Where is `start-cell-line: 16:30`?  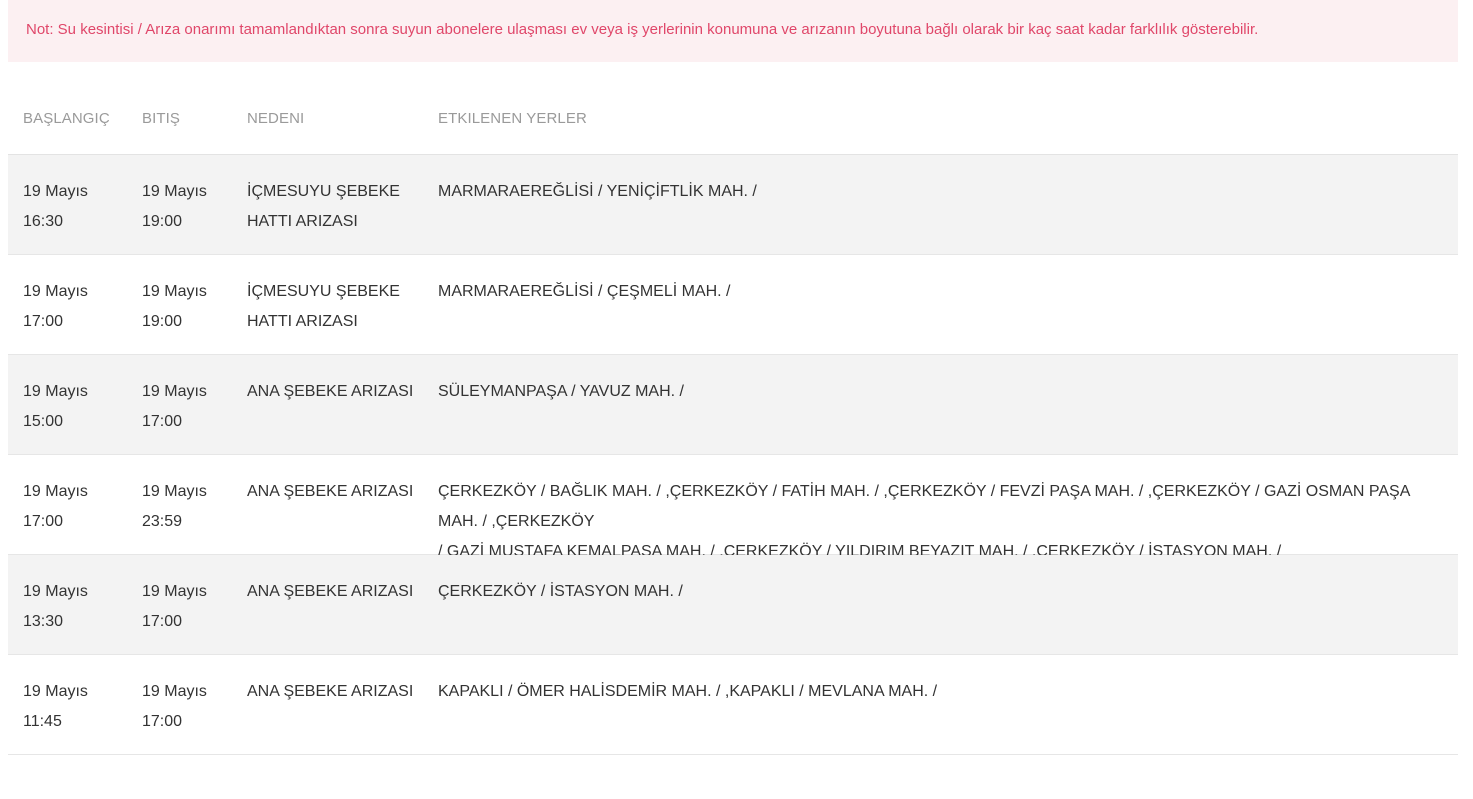 start-cell-line: 16:30 is located at coordinates (43, 221).